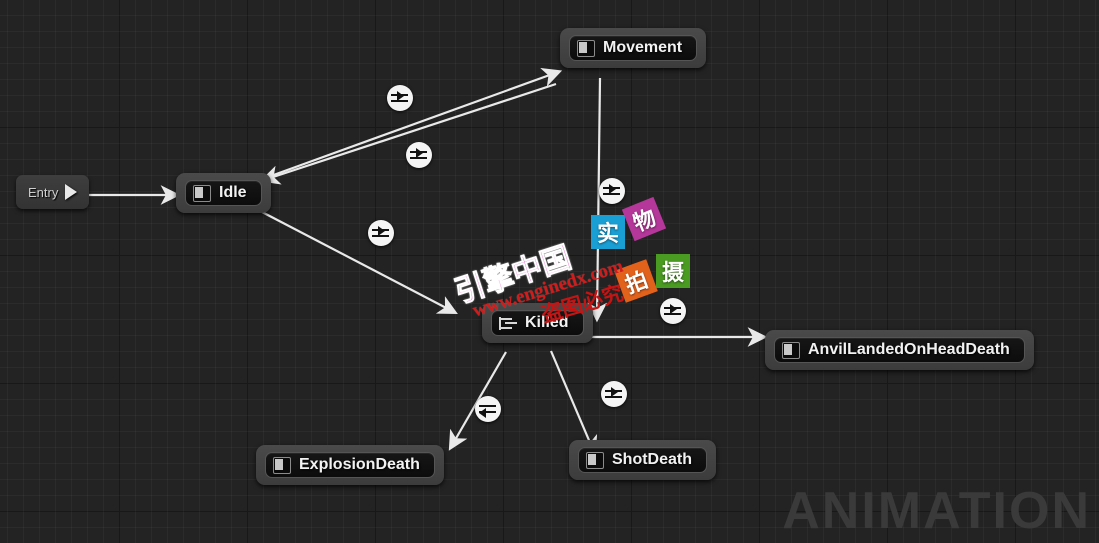 The image size is (1099, 543). Describe the element at coordinates (673, 271) in the screenshot. I see `watermark-tile: 摄` at that location.